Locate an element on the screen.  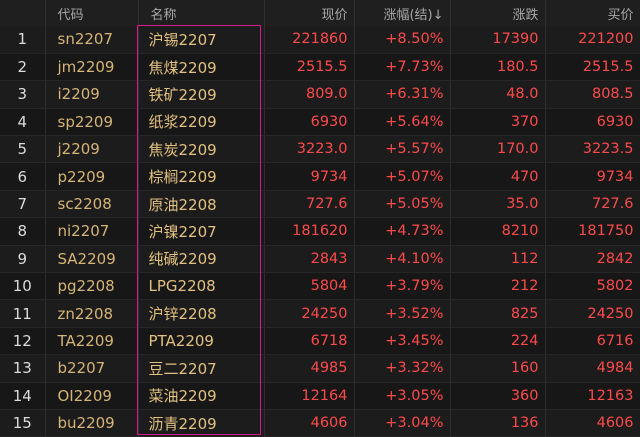
table-row: 4 sp2209 纸浆2209 6930 +5.64% 370 6930 is located at coordinates (320, 122).